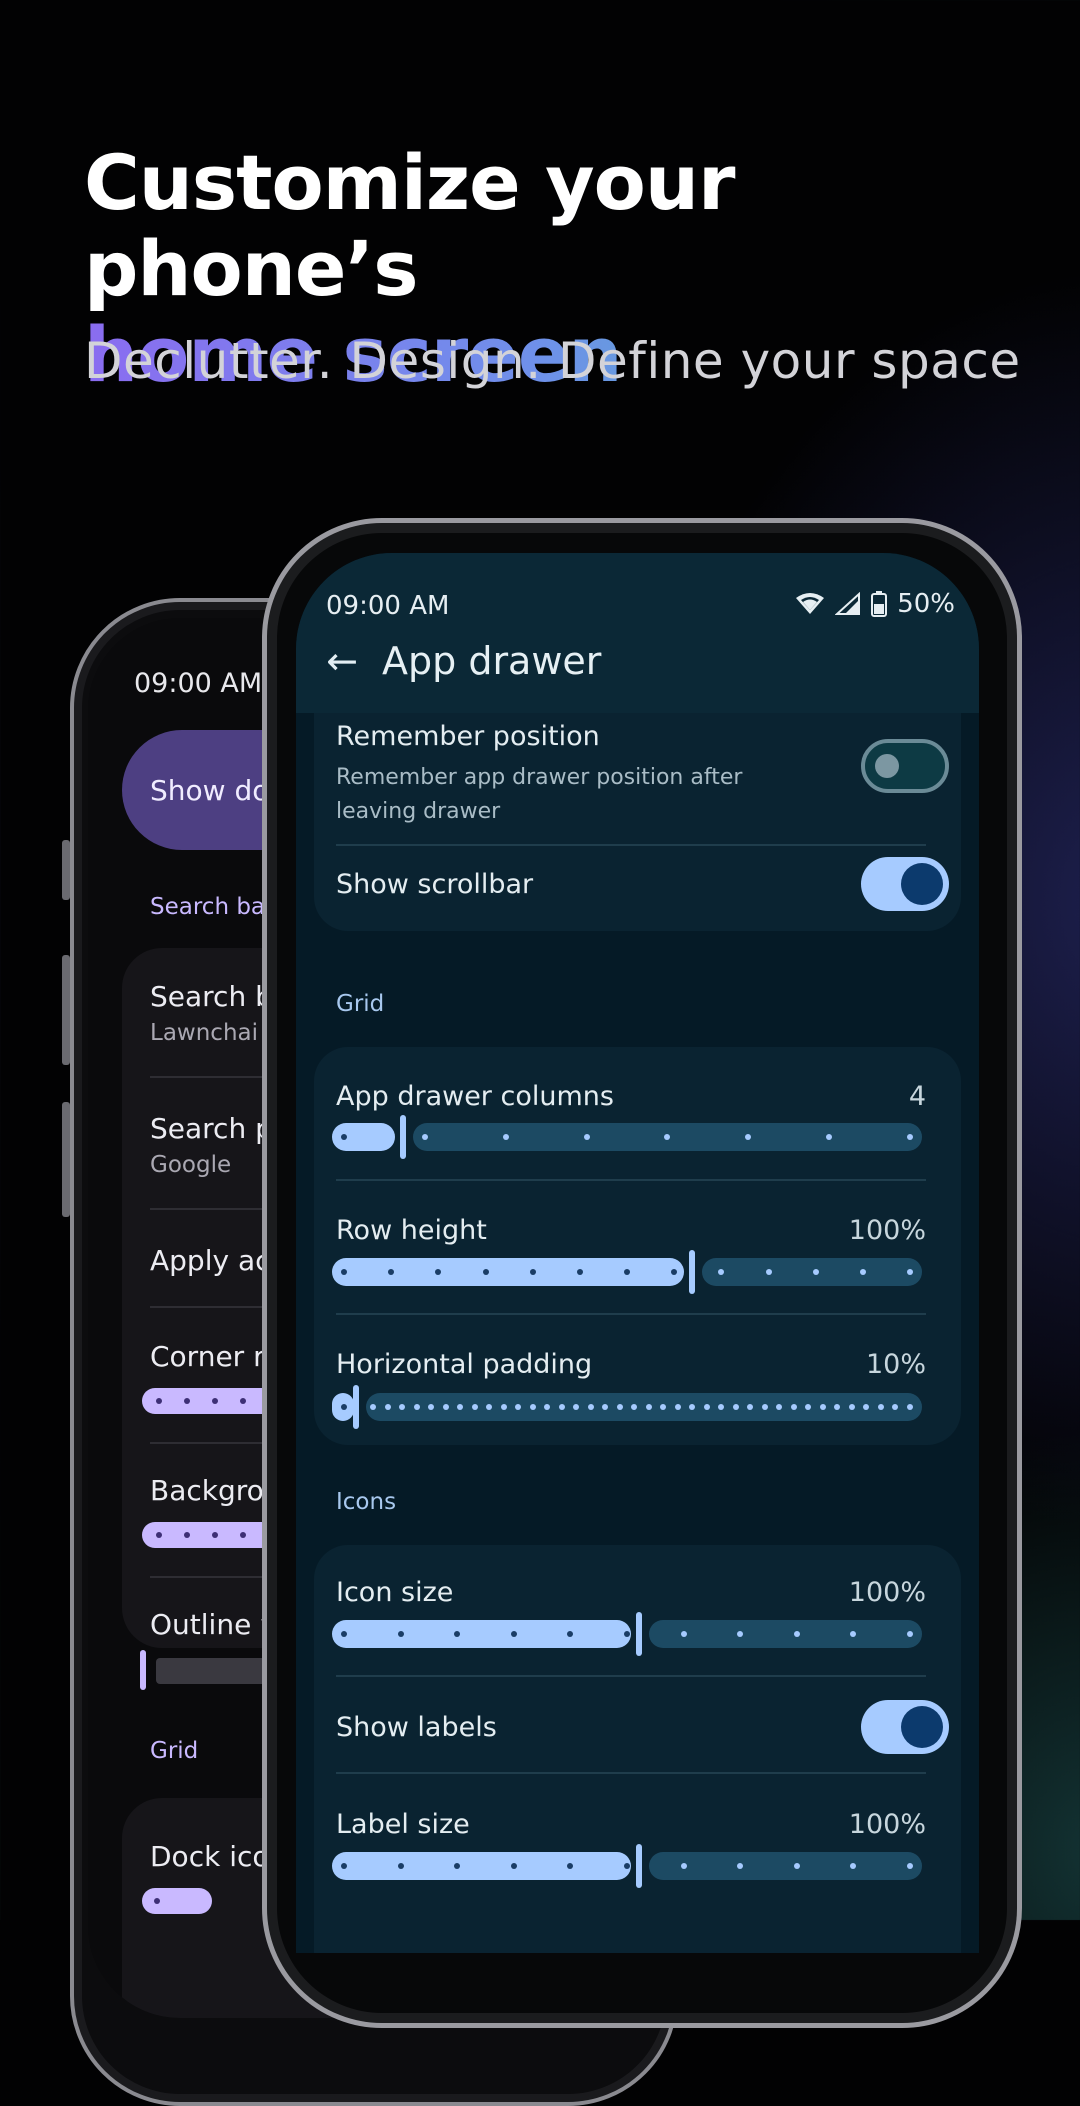  I want to click on back-list-item: Search b, so click(211, 996).